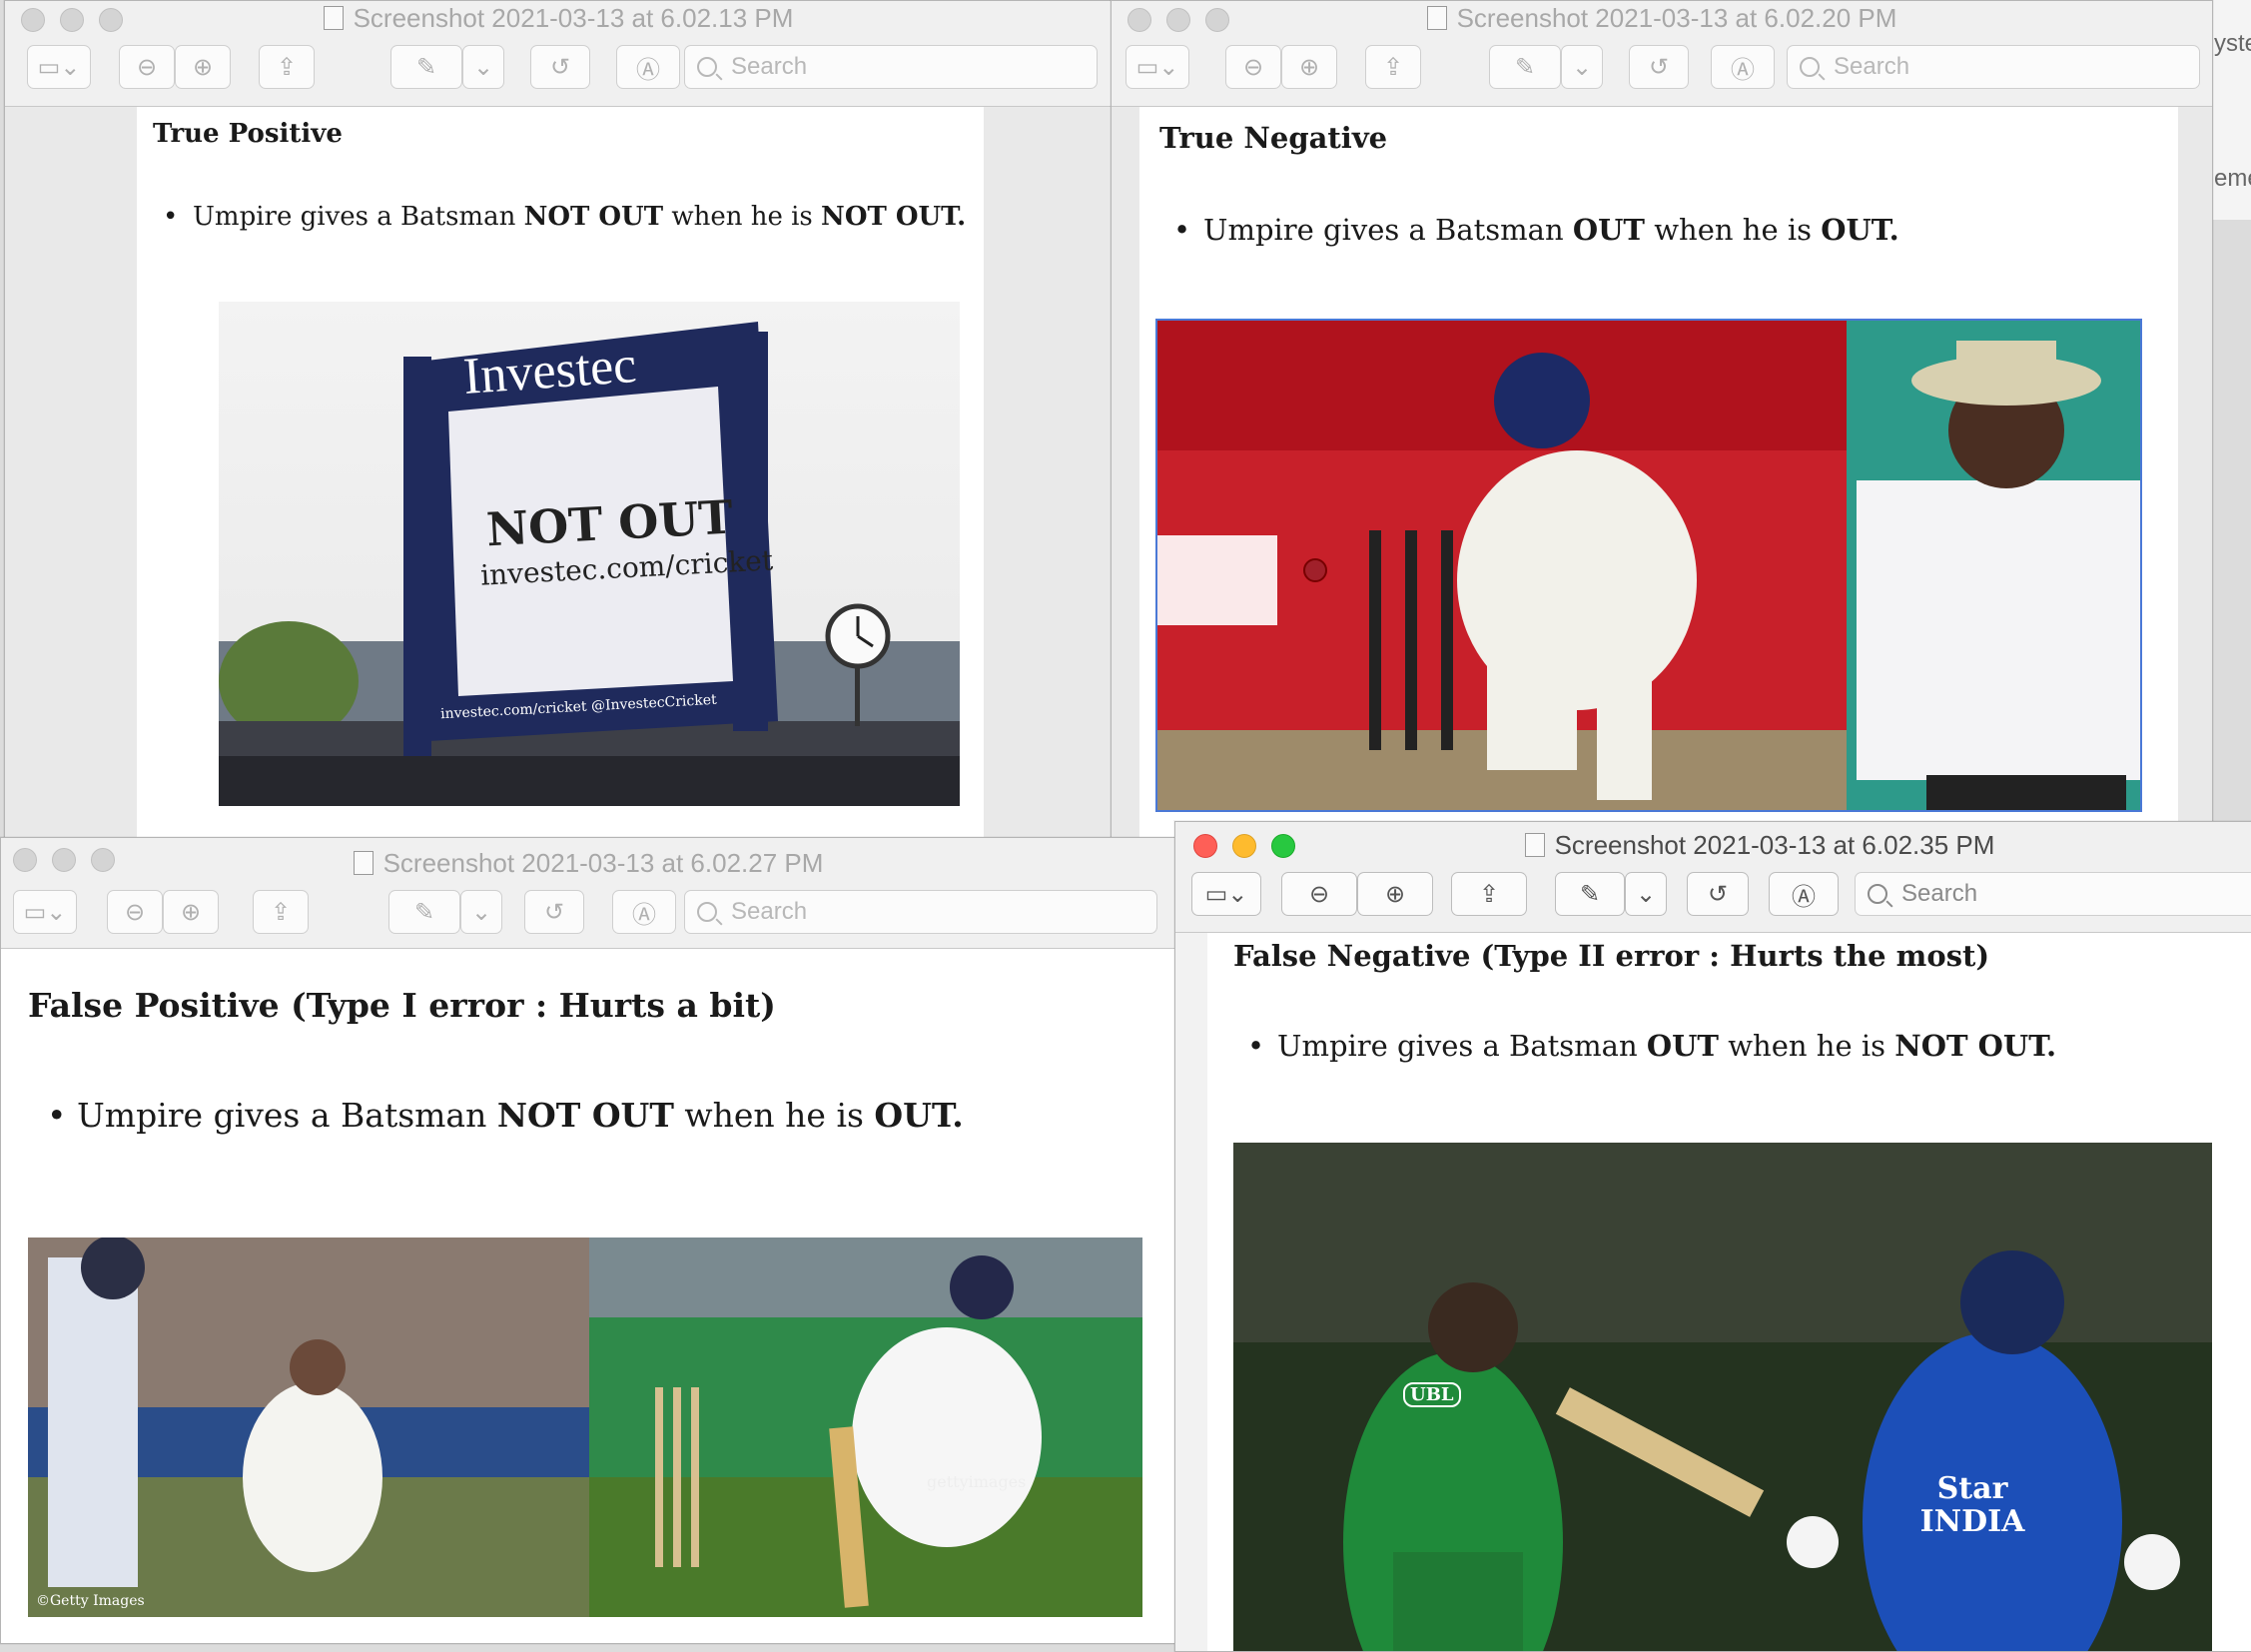 The width and height of the screenshot is (2251, 1652). I want to click on bowler-appeal-illustration, so click(585, 1427).